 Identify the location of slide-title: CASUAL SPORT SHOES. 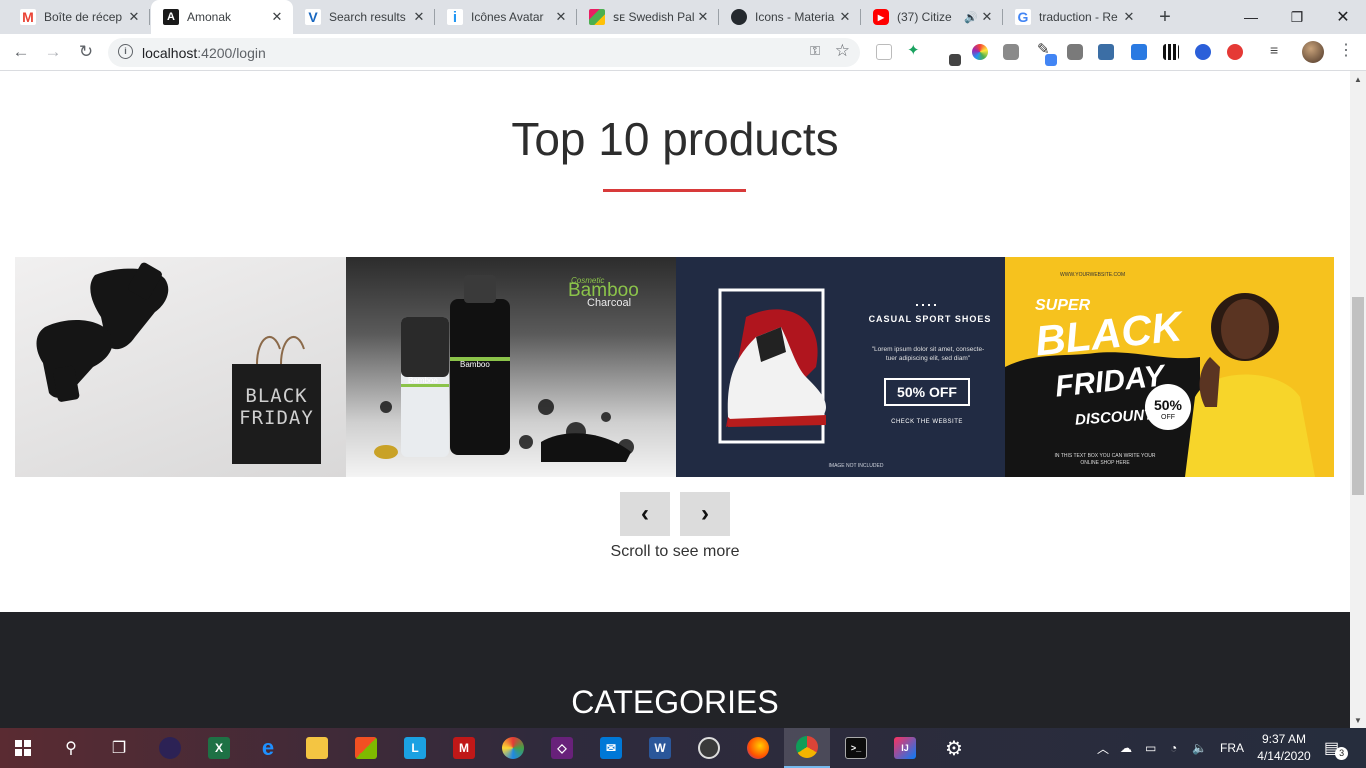
(930, 319).